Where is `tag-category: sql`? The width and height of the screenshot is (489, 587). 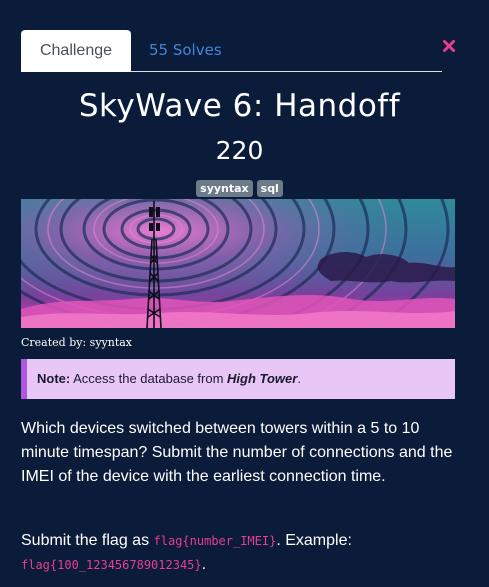 tag-category: sql is located at coordinates (269, 188).